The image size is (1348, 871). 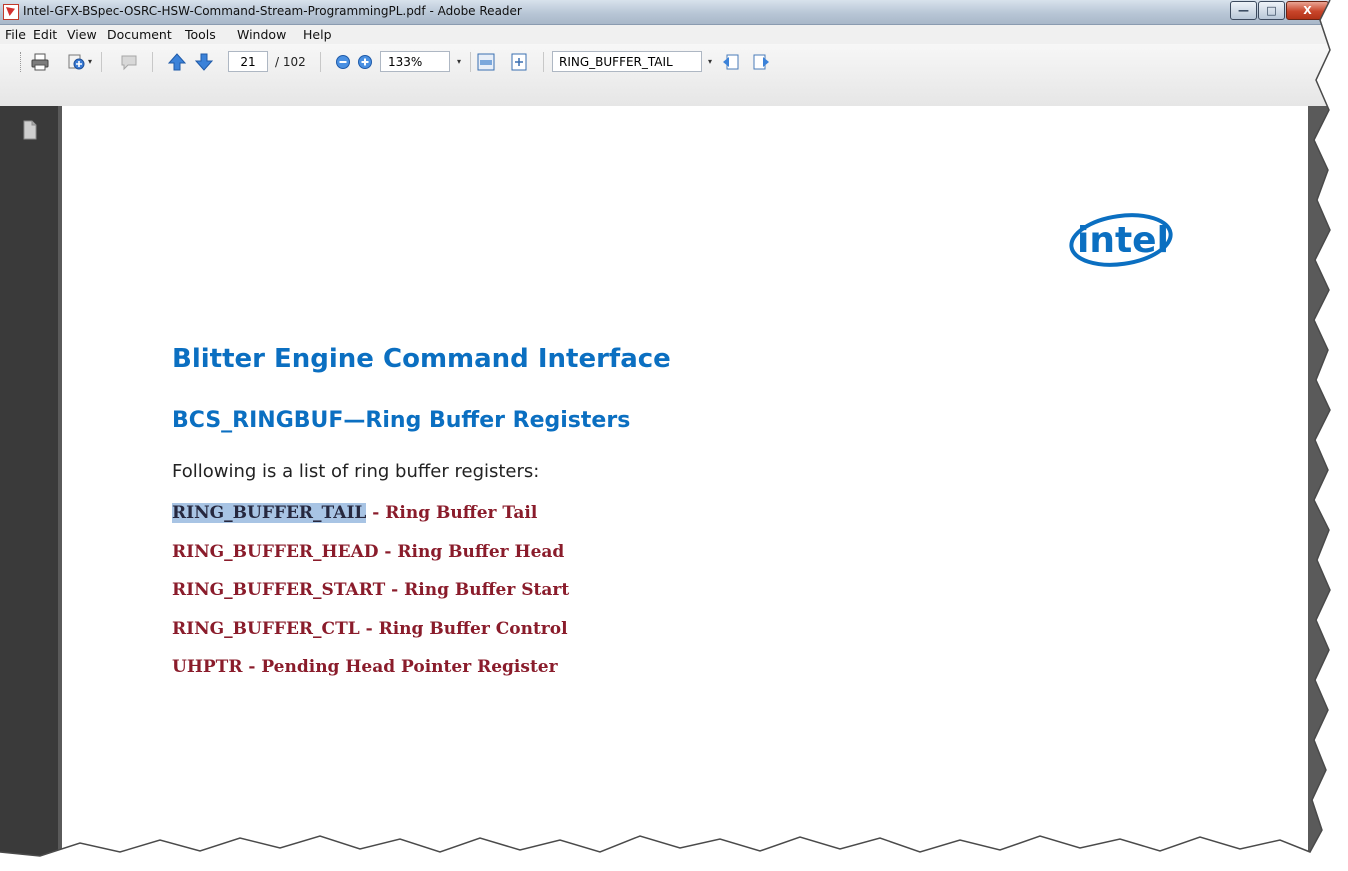 I want to click on menu-document: Document, so click(x=139, y=34).